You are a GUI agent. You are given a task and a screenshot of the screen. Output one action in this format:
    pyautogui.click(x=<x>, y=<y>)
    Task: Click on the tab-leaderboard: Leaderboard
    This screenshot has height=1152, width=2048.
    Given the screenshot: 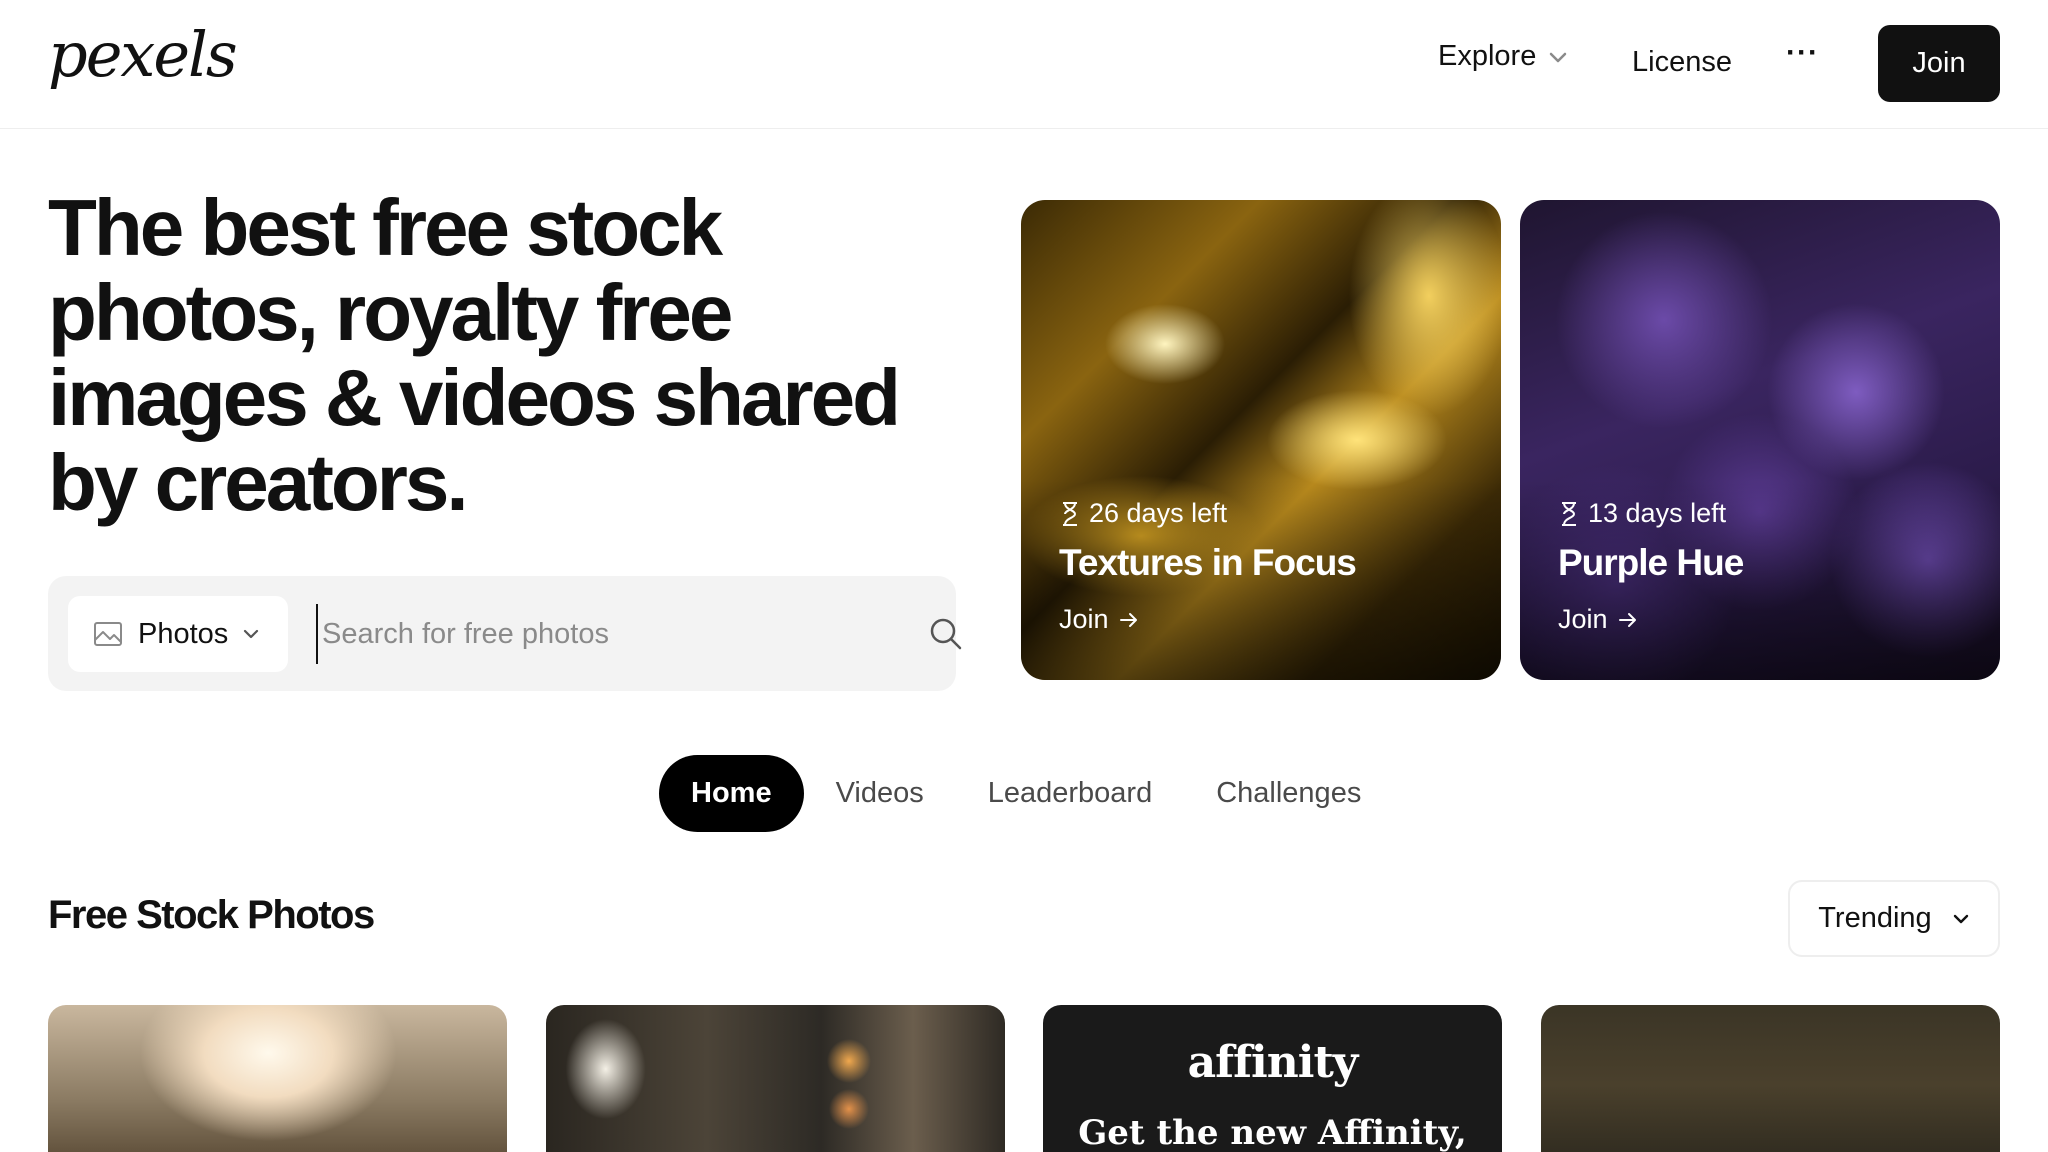 What is the action you would take?
    pyautogui.click(x=1070, y=793)
    